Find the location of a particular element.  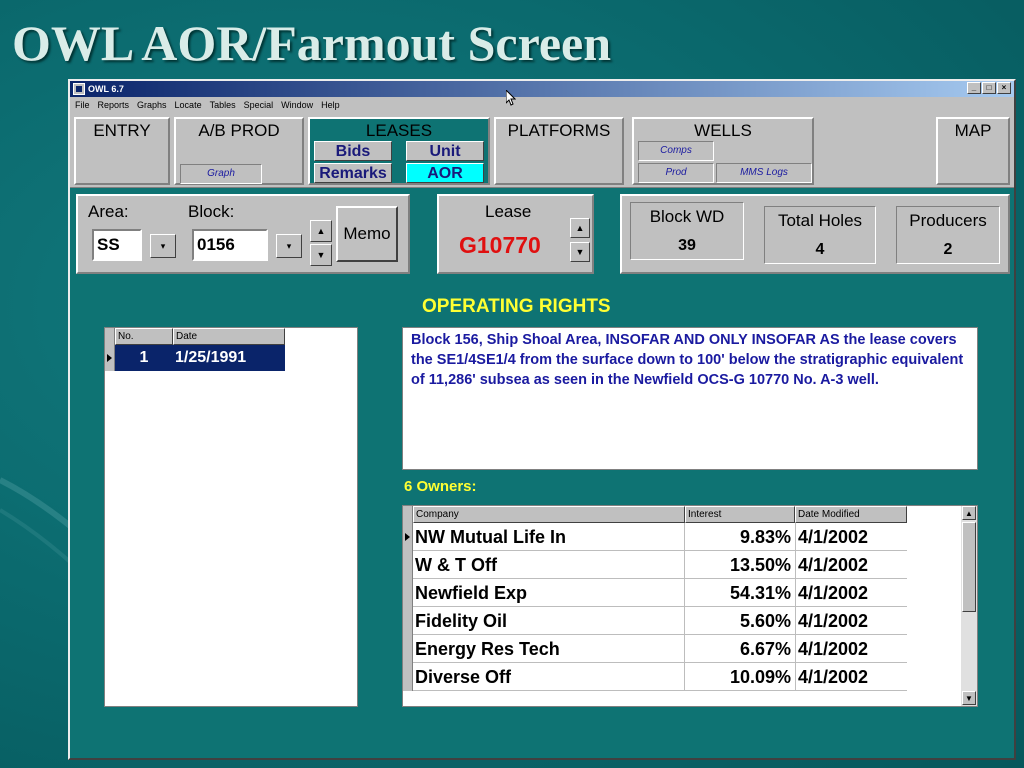

owners-header-indicator is located at coordinates (408, 514).